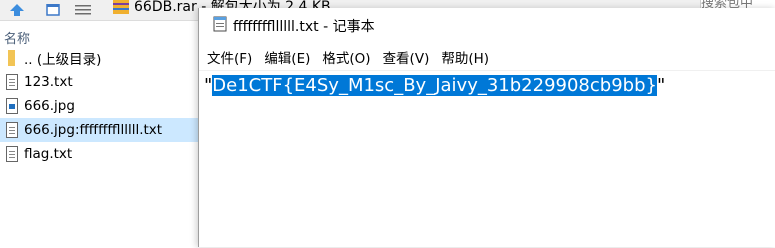 The width and height of the screenshot is (775, 248). I want to click on menu-view: 查看(V), so click(406, 57).